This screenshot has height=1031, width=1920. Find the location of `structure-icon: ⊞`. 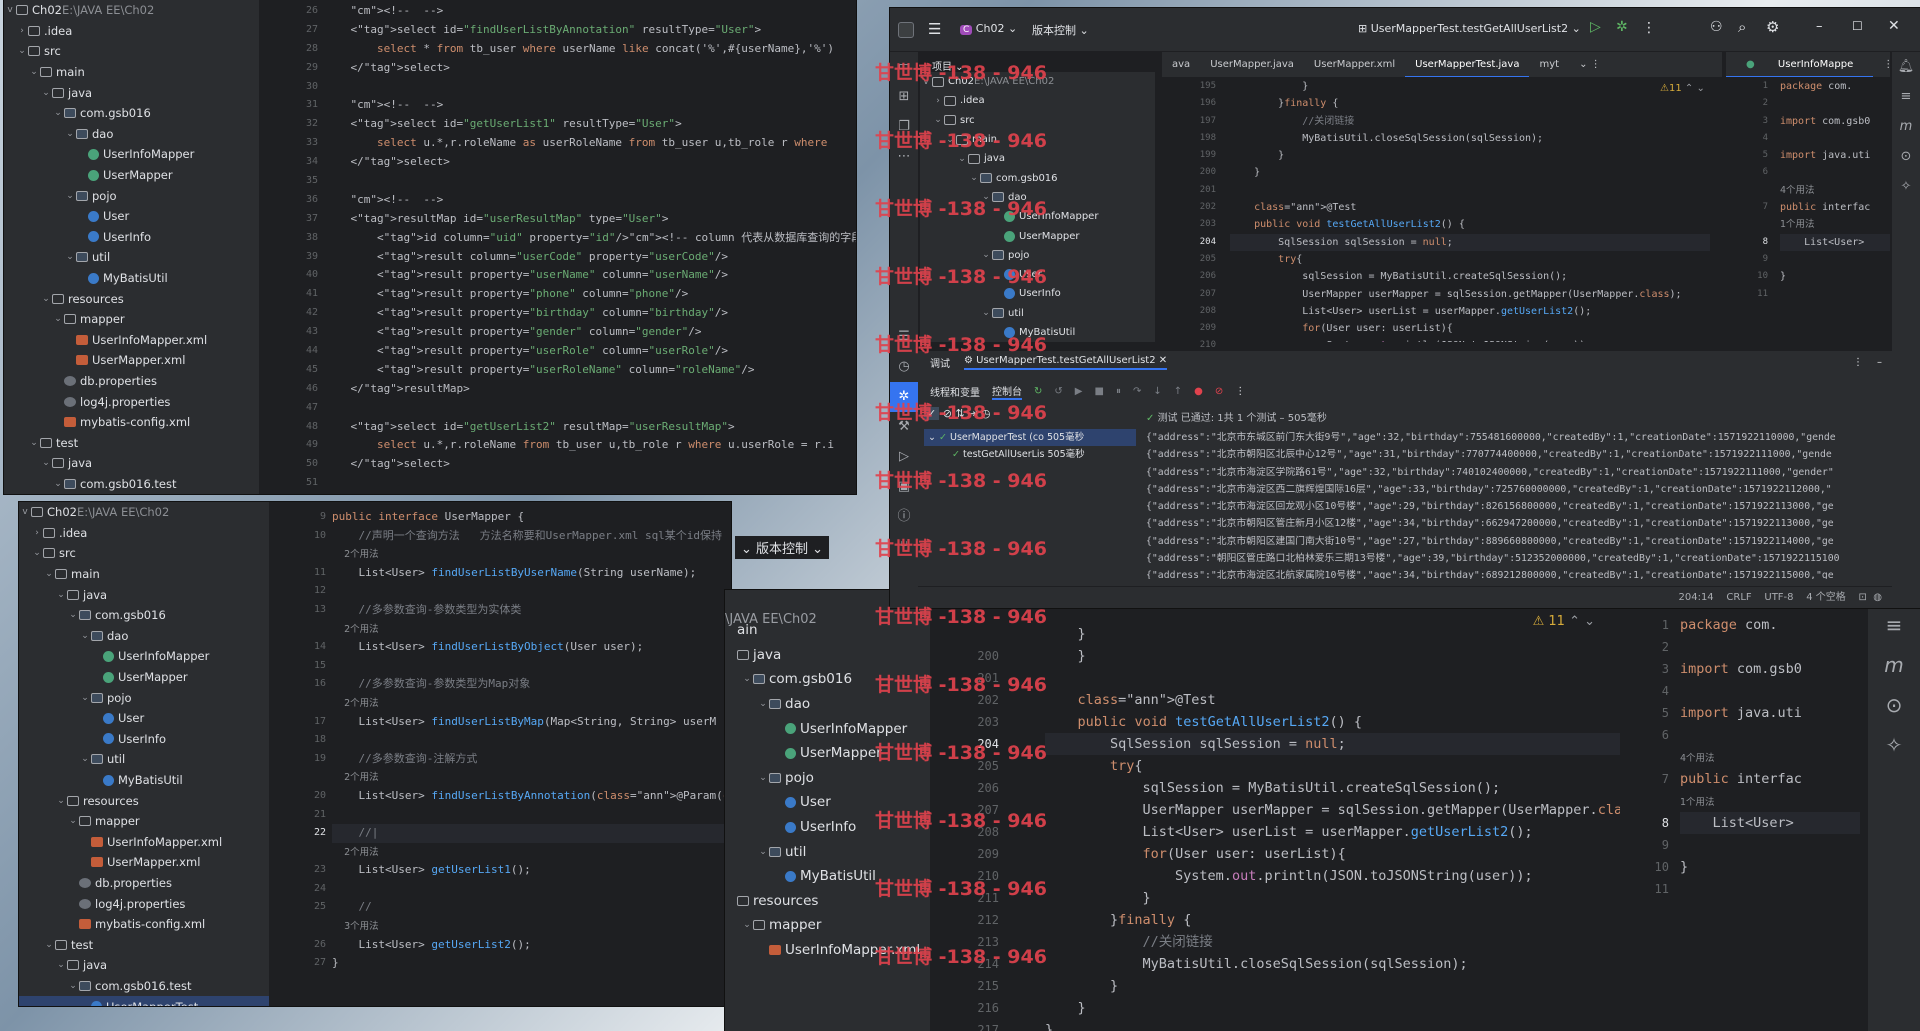

structure-icon: ⊞ is located at coordinates (904, 97).